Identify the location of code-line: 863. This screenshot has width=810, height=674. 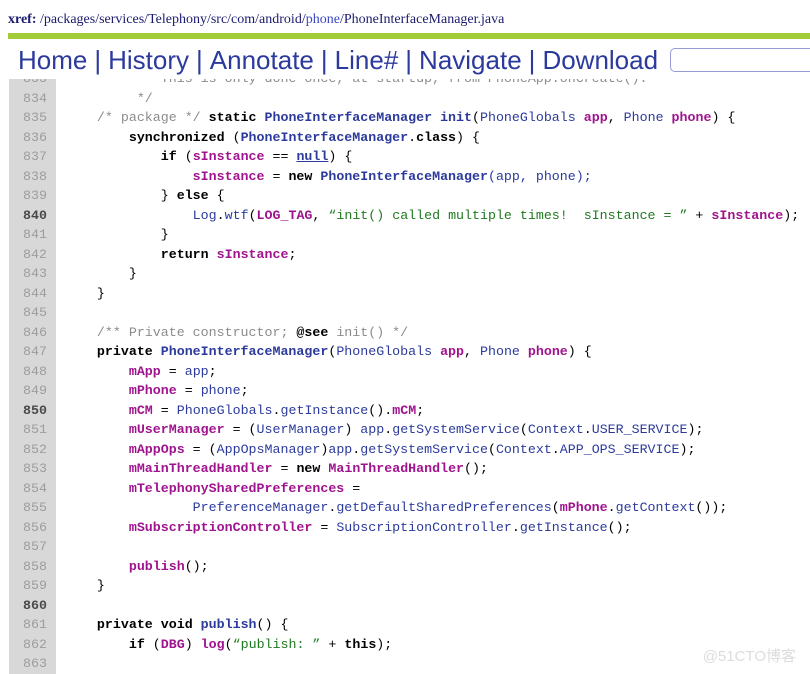
(405, 664).